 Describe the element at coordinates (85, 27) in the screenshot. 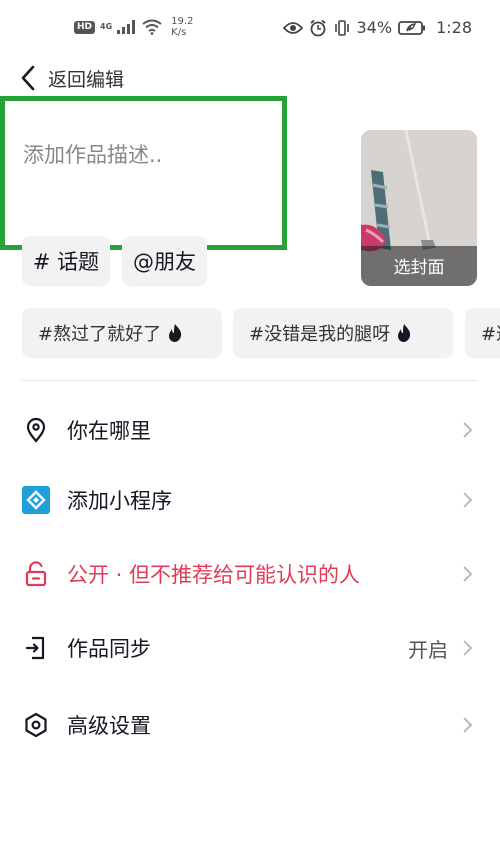

I see `hd-badge: HD` at that location.